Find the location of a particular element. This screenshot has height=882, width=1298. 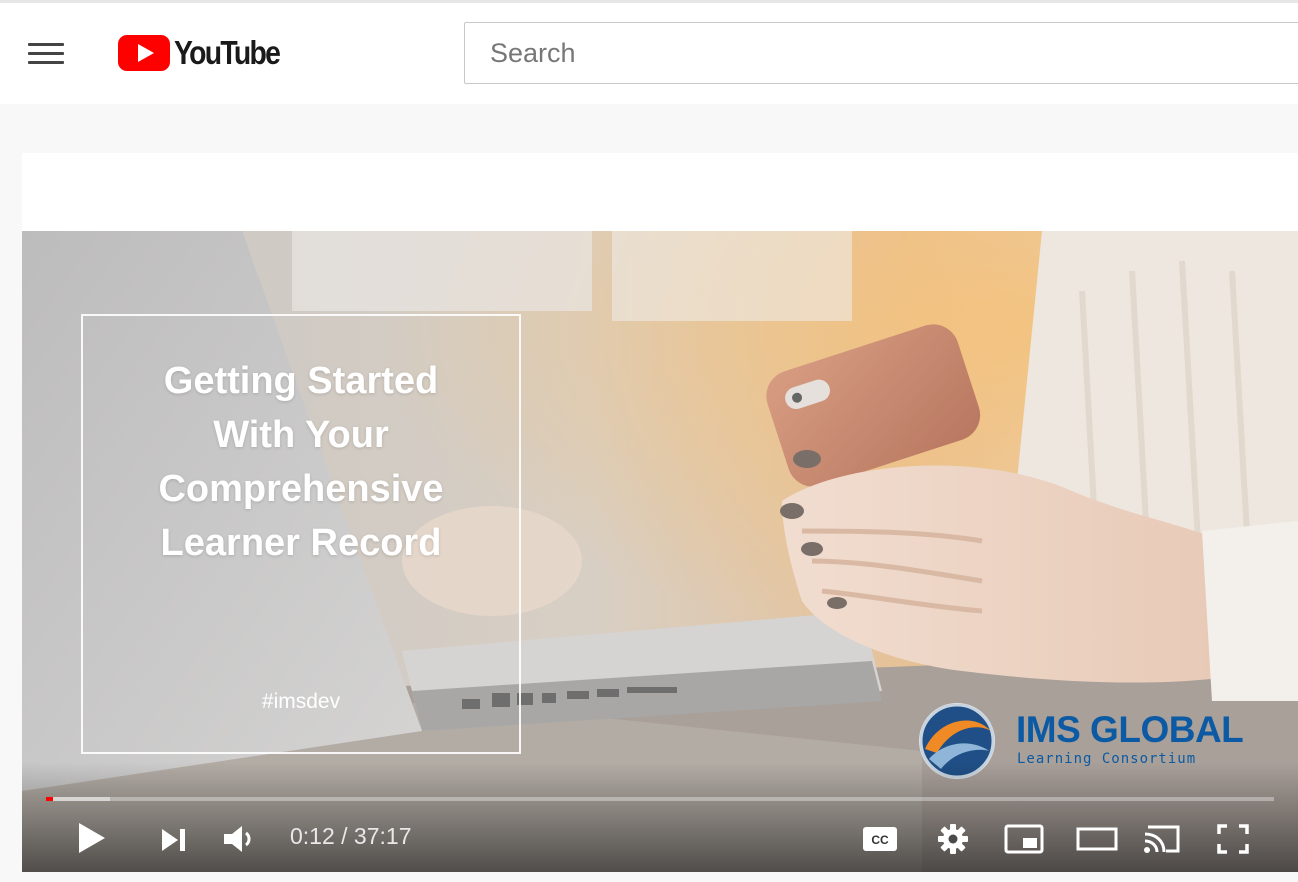

volume-icon is located at coordinates (239, 839).